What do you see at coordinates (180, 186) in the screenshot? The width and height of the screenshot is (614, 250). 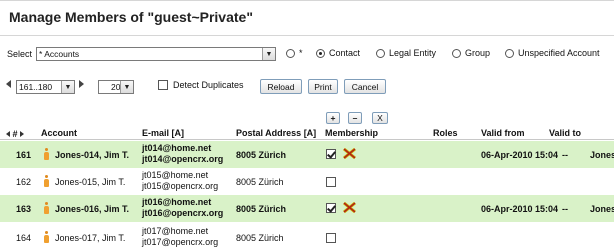 I see `email-work: jt015@opencrx.org` at bounding box center [180, 186].